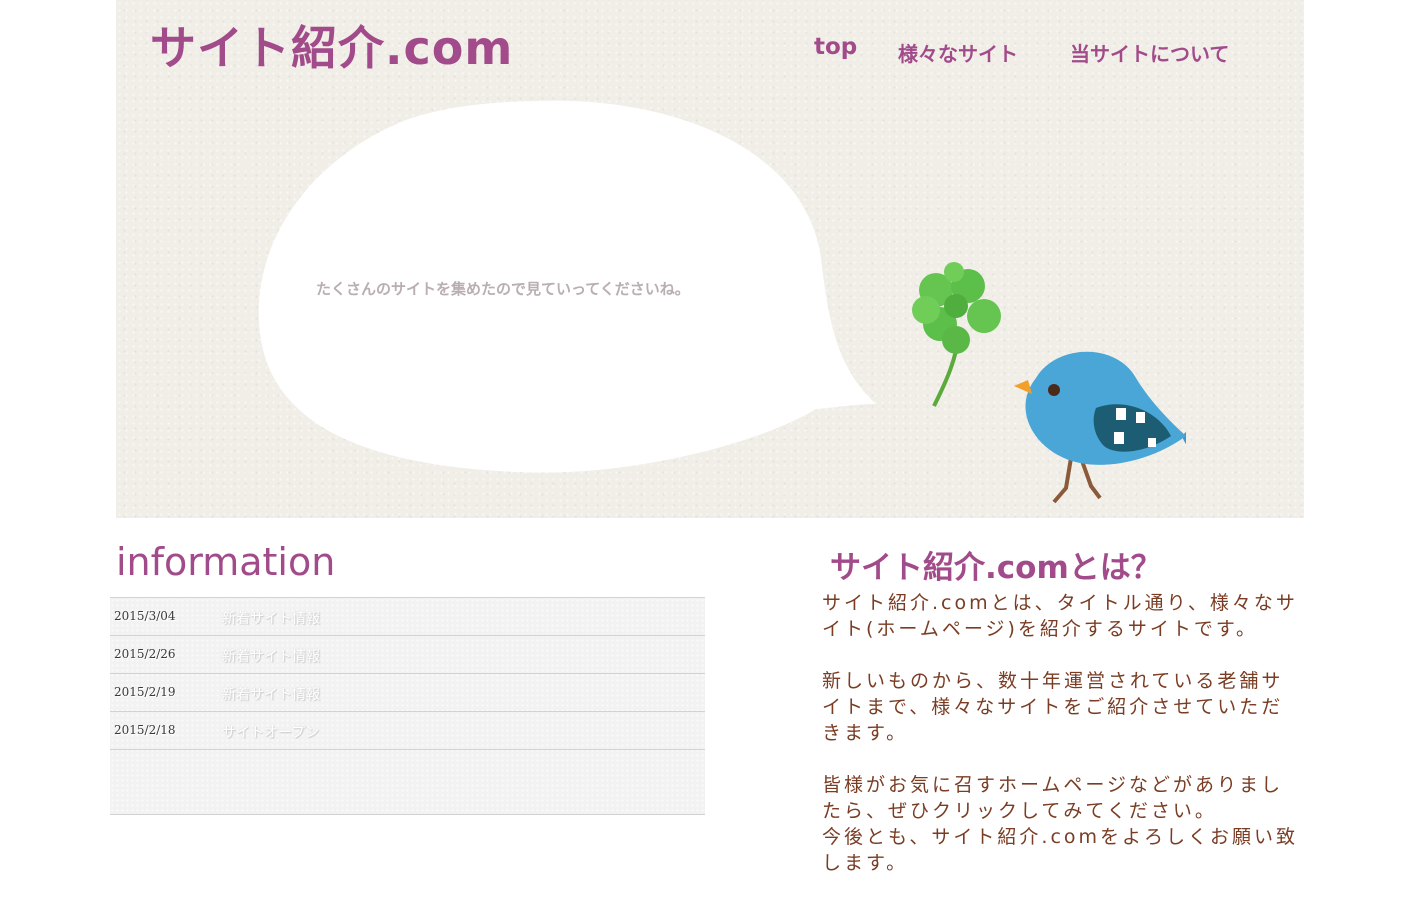 The image size is (1422, 914). Describe the element at coordinates (407, 655) in the screenshot. I see `list-item: 2015/2/26 新着サイト情報` at that location.